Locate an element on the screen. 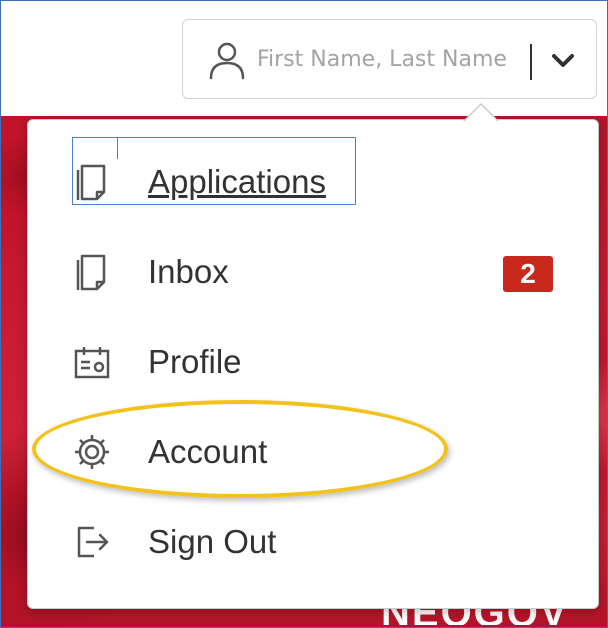 This screenshot has height=628, width=608. unread-count-badge: 2 is located at coordinates (528, 274).